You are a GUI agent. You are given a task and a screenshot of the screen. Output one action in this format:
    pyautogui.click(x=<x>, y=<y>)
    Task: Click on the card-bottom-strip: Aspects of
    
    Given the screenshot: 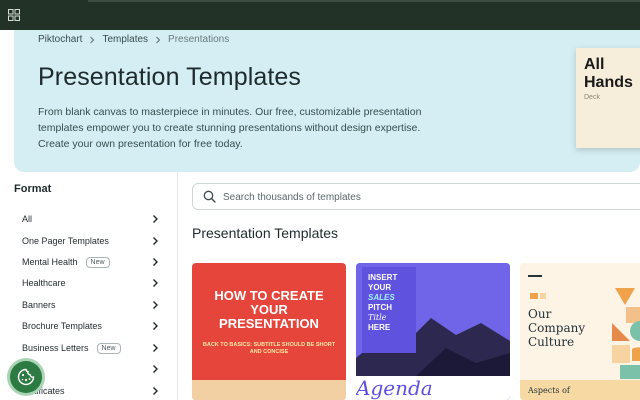 What is the action you would take?
    pyautogui.click(x=580, y=390)
    